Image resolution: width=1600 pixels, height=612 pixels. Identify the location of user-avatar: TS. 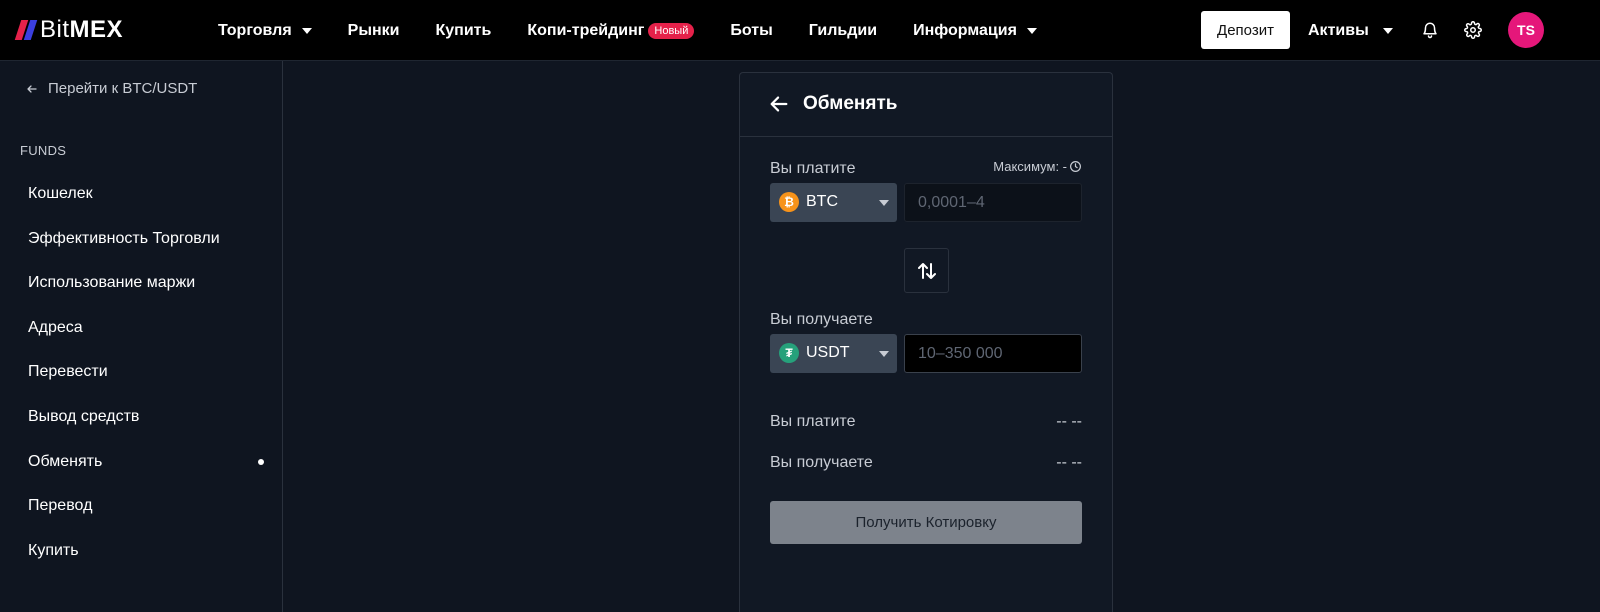
(1526, 30).